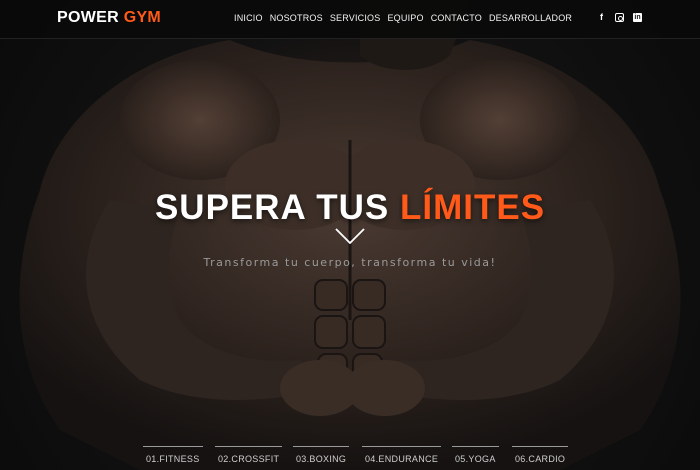 The image size is (700, 470). I want to click on logo-word-power: POWER, so click(88, 17).